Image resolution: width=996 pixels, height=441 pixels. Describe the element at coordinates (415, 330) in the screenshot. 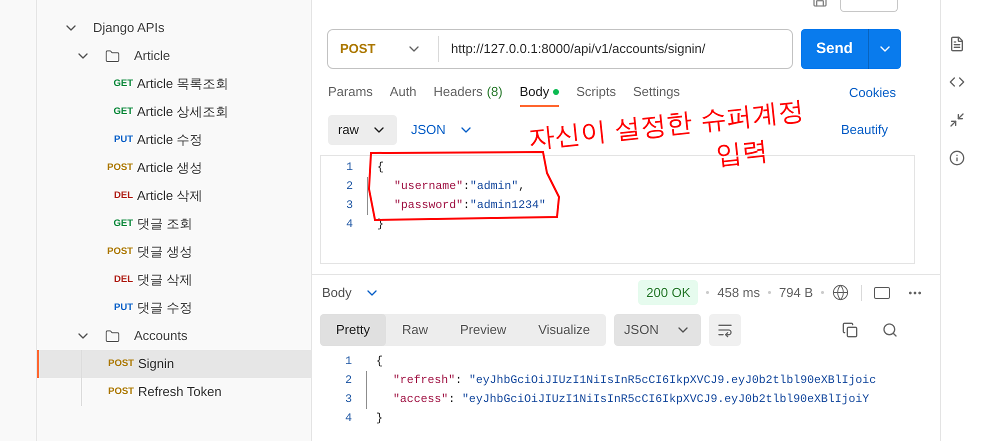

I see `response-view-tab: Raw` at that location.